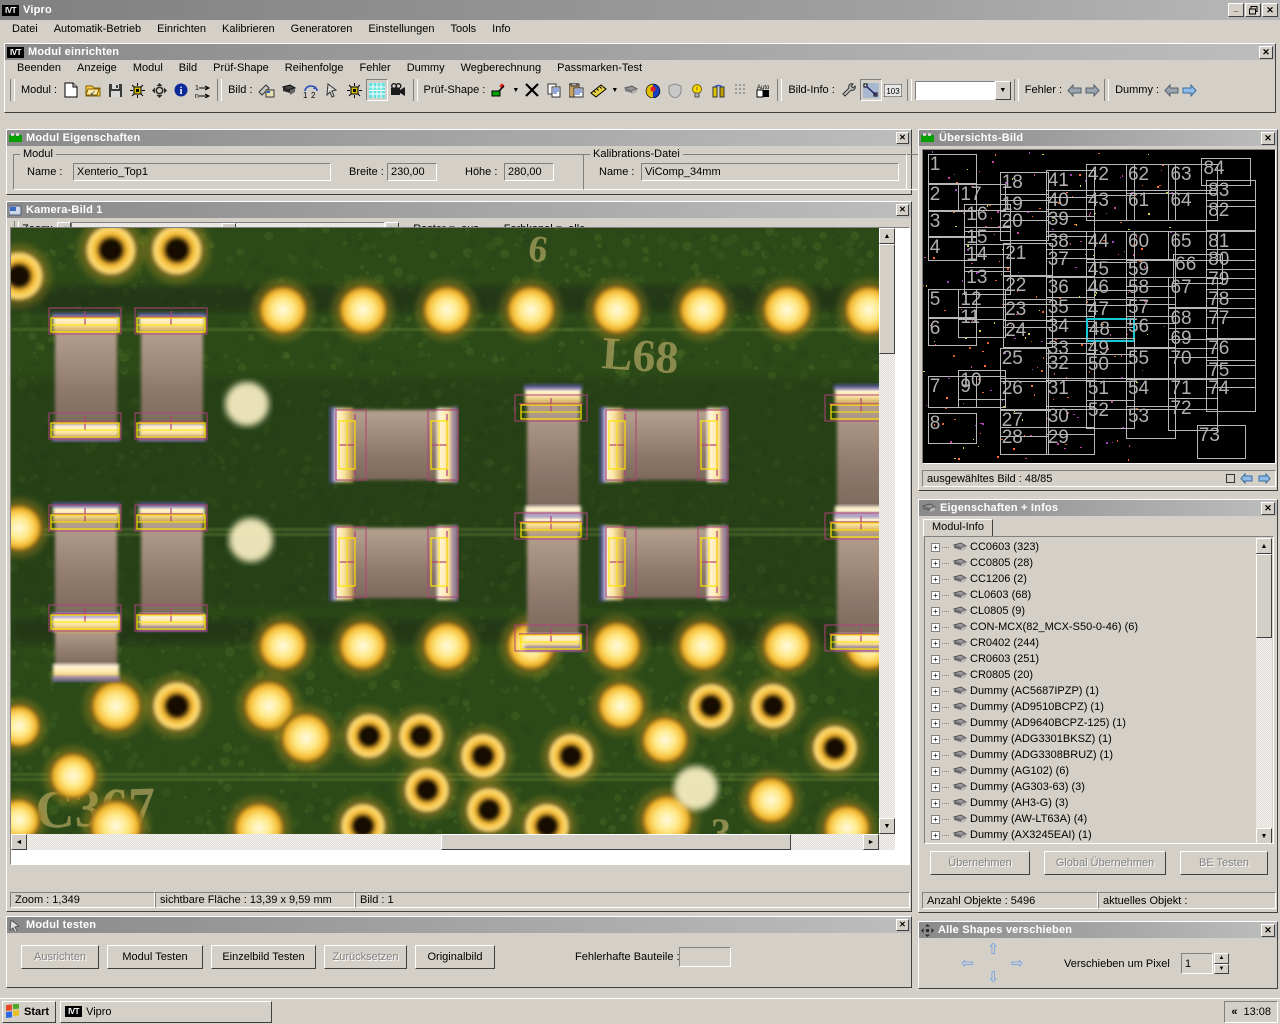 This screenshot has height=1024, width=1280. What do you see at coordinates (19, 842) in the screenshot?
I see `camera-scroll-left-button: ◄` at bounding box center [19, 842].